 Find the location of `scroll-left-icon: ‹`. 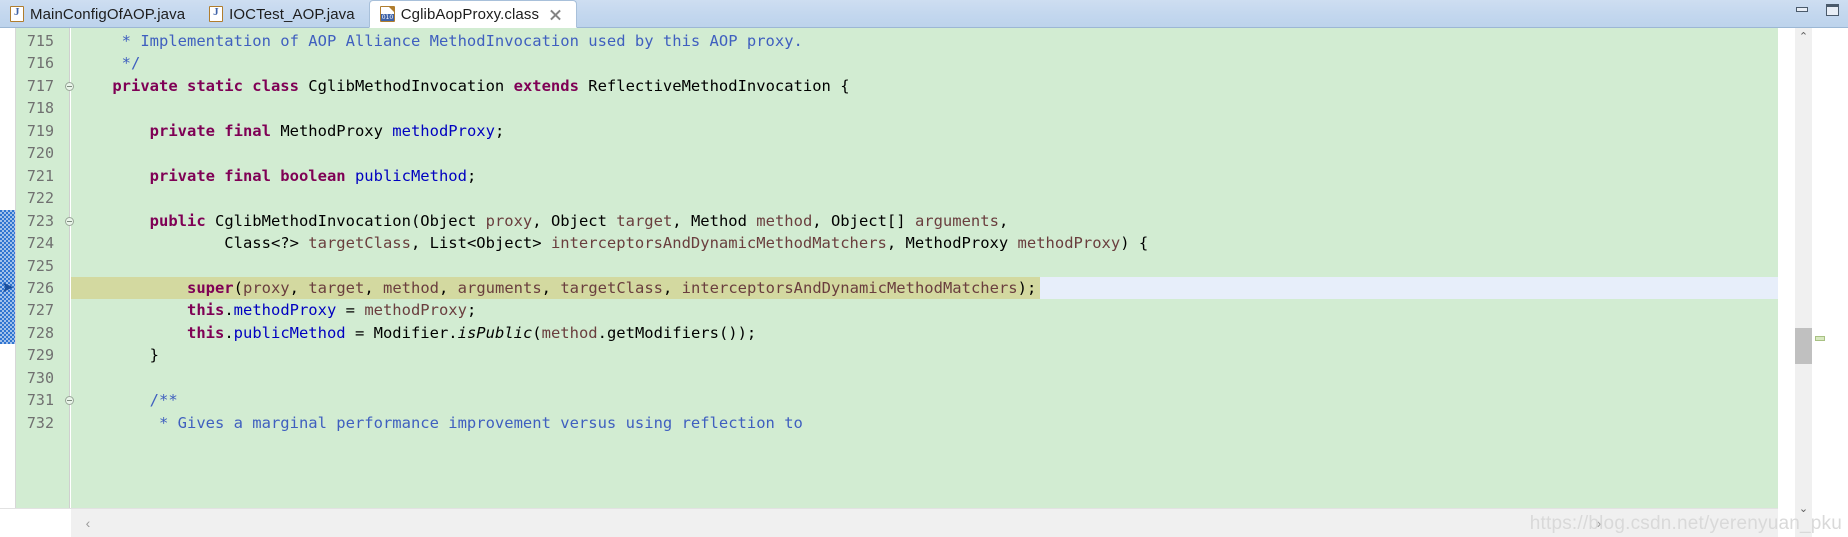

scroll-left-icon: ‹ is located at coordinates (88, 523).